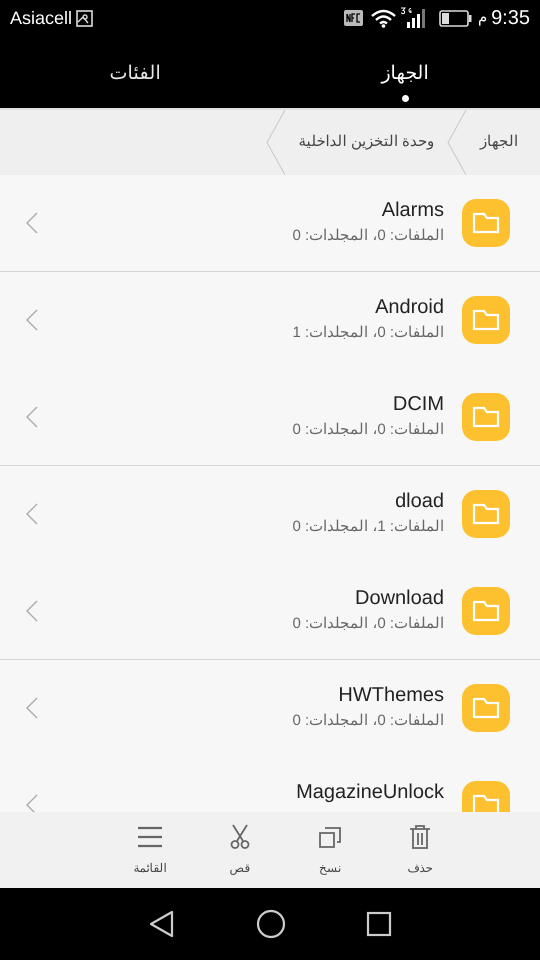 Image resolution: width=540 pixels, height=960 pixels. Describe the element at coordinates (420, 837) in the screenshot. I see `delete-icon` at that location.